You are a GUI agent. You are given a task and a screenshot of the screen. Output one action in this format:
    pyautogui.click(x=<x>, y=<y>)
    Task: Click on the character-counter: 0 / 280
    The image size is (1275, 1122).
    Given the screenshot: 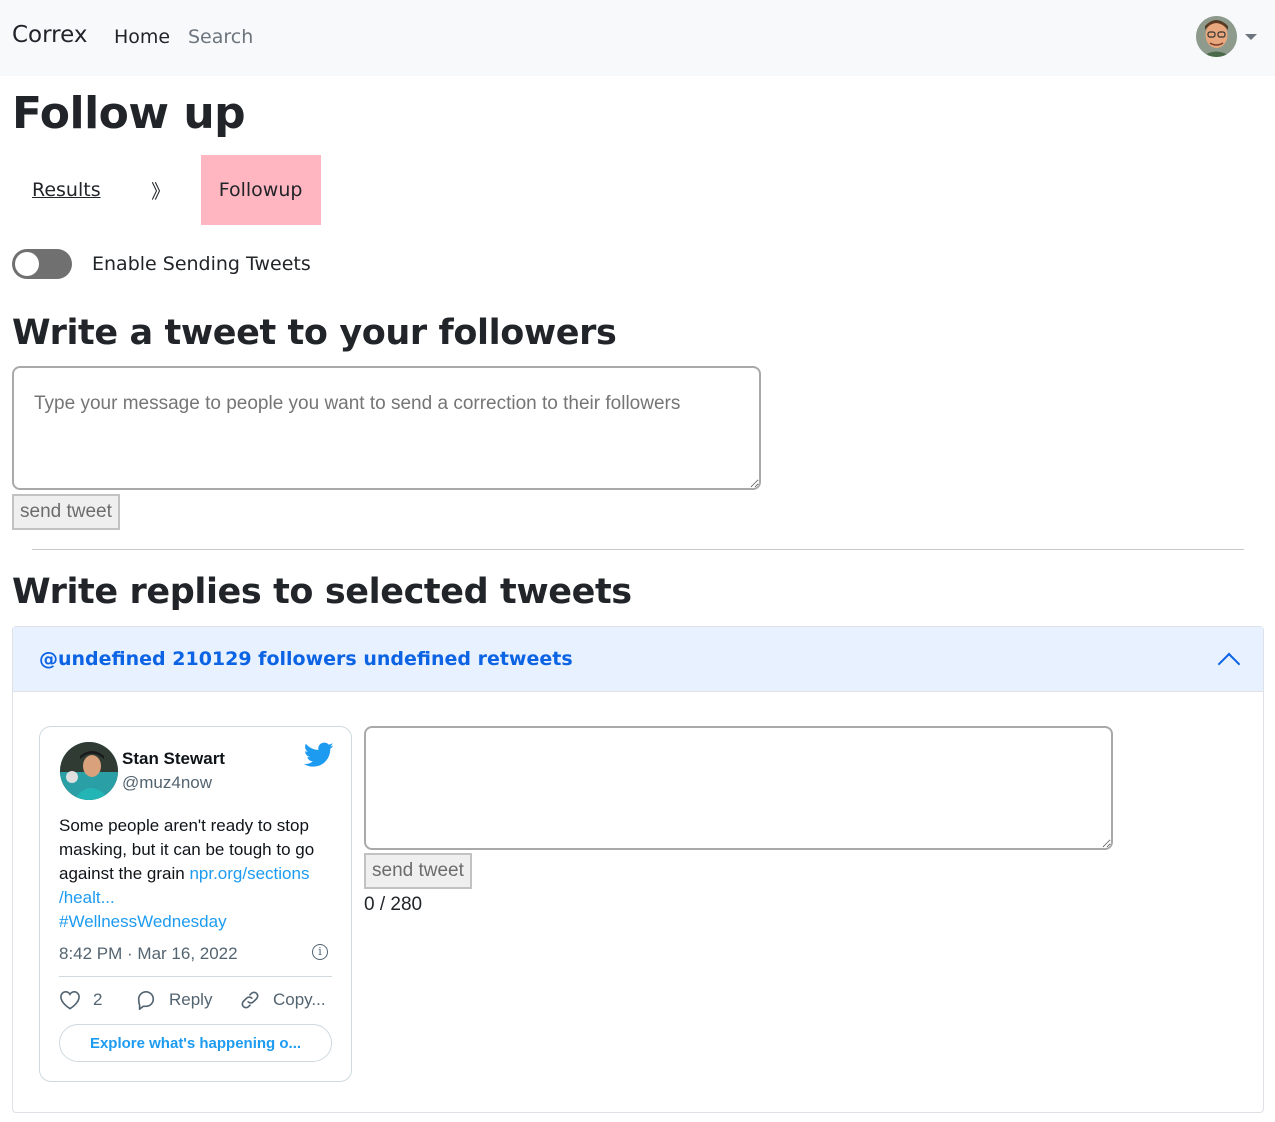 What is the action you would take?
    pyautogui.click(x=393, y=904)
    